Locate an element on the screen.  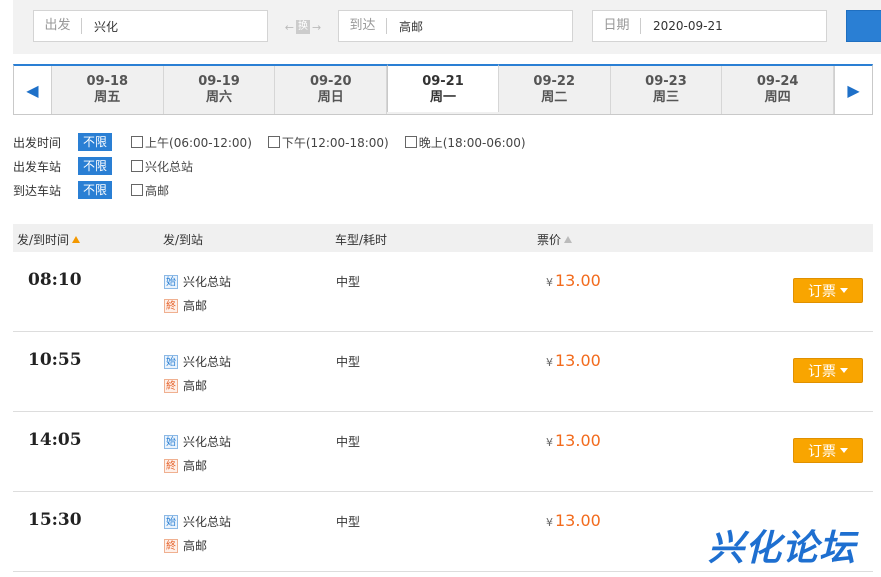
date-tab: 09-20 周日 is located at coordinates (331, 90).